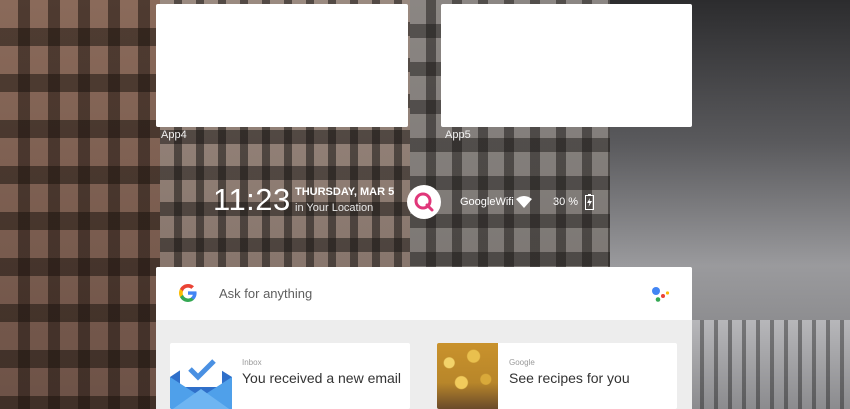 The width and height of the screenshot is (850, 409). Describe the element at coordinates (322, 378) in the screenshot. I see `inbox-card-title: You received a new email` at that location.